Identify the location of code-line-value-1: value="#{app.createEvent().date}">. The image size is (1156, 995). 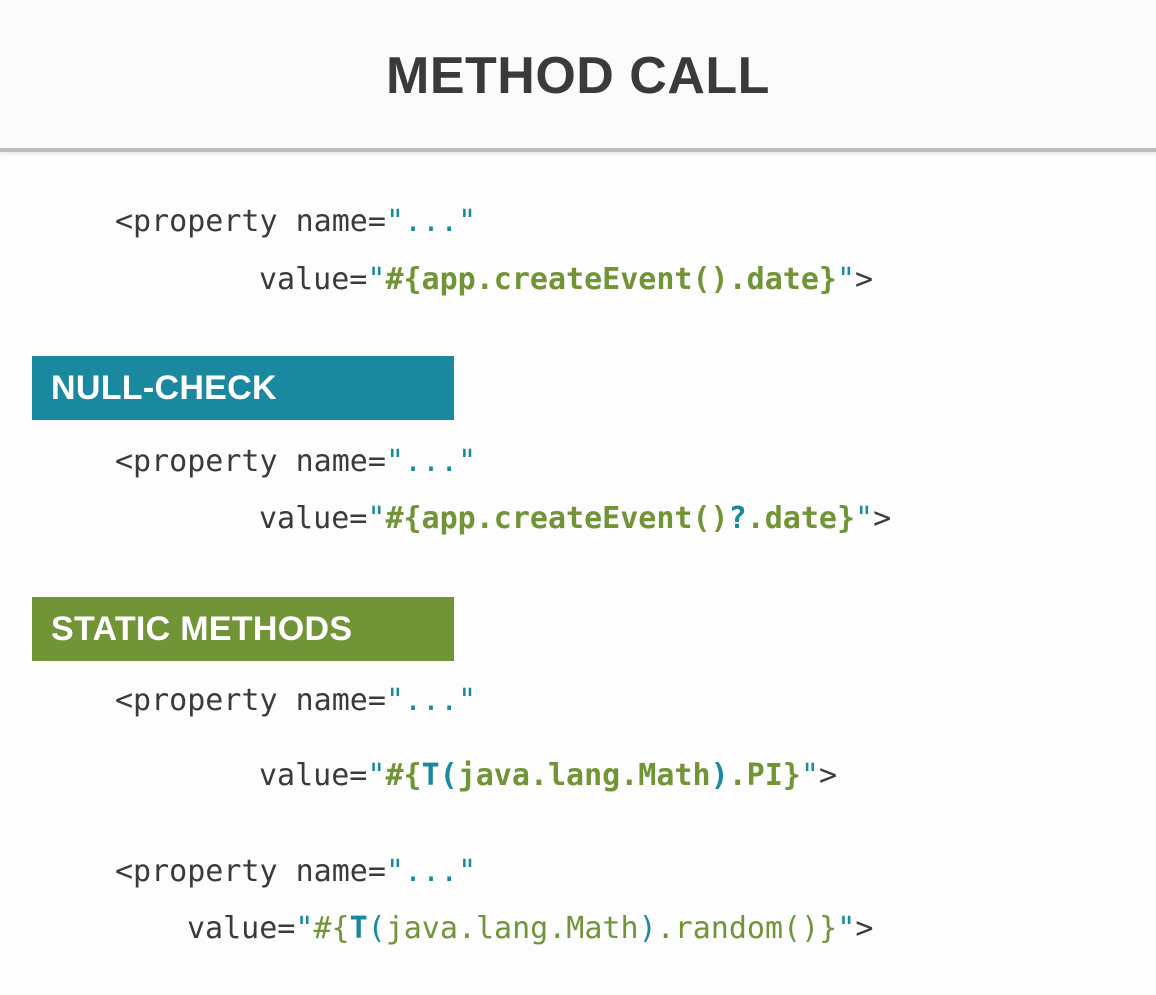
(566, 280).